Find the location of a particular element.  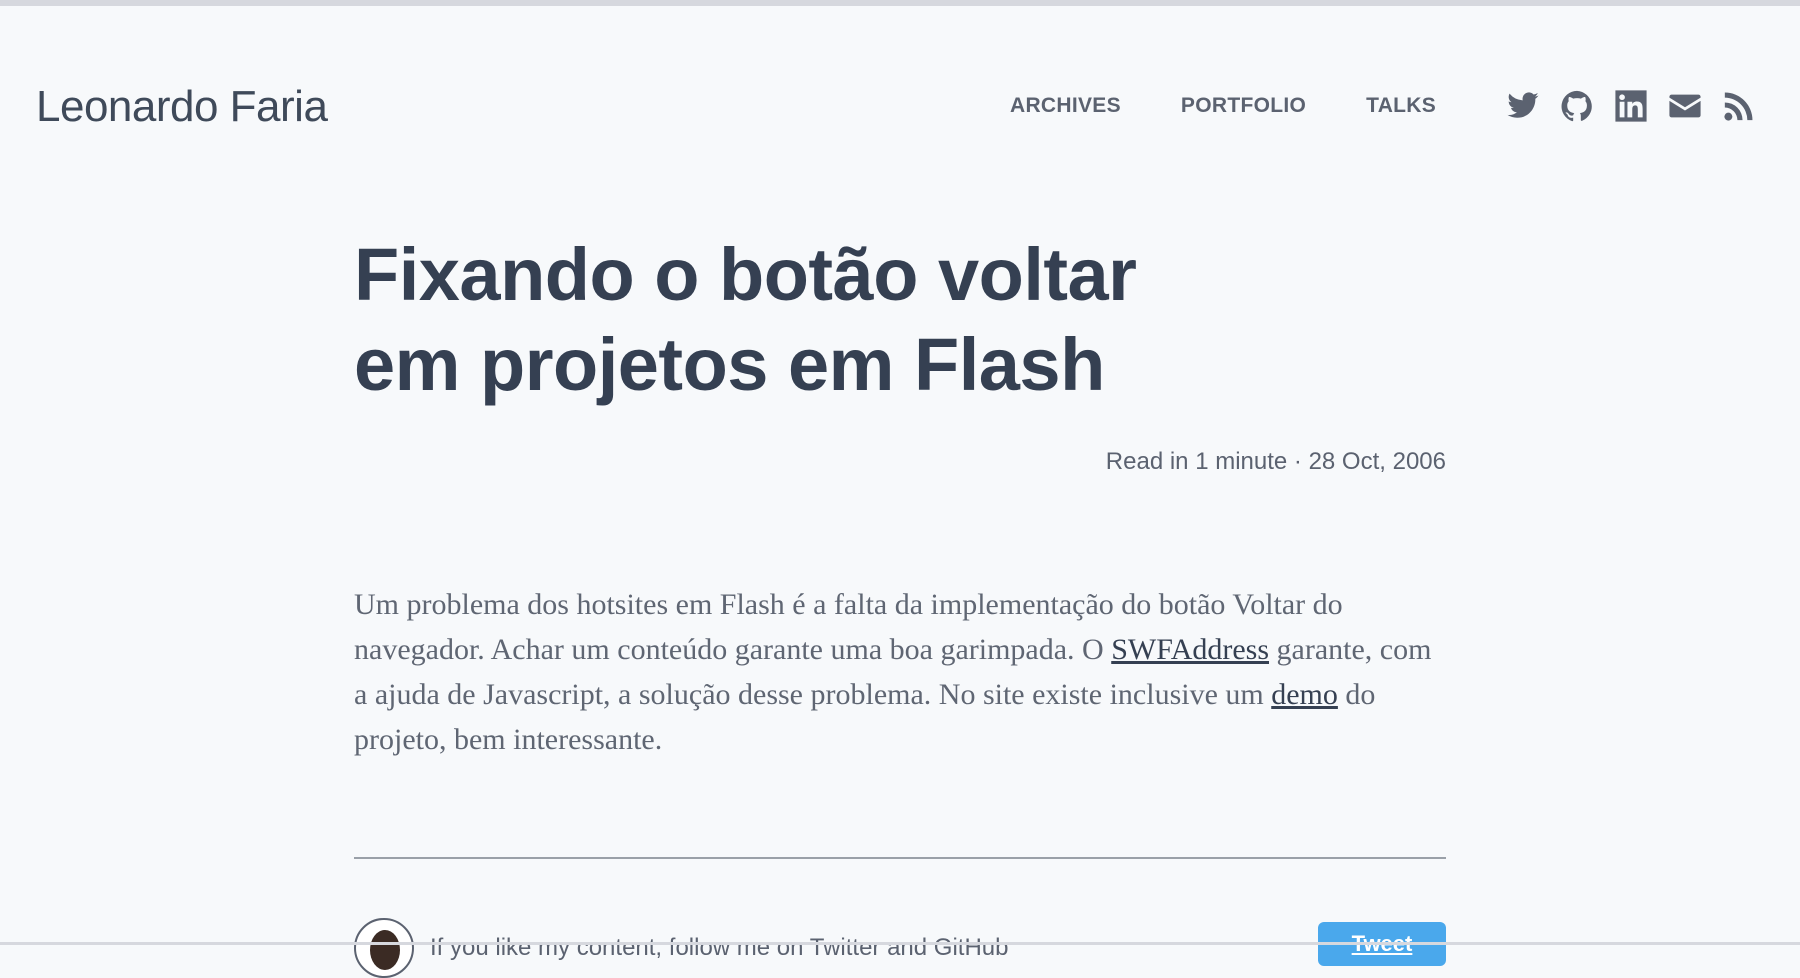

avatar is located at coordinates (384, 948).